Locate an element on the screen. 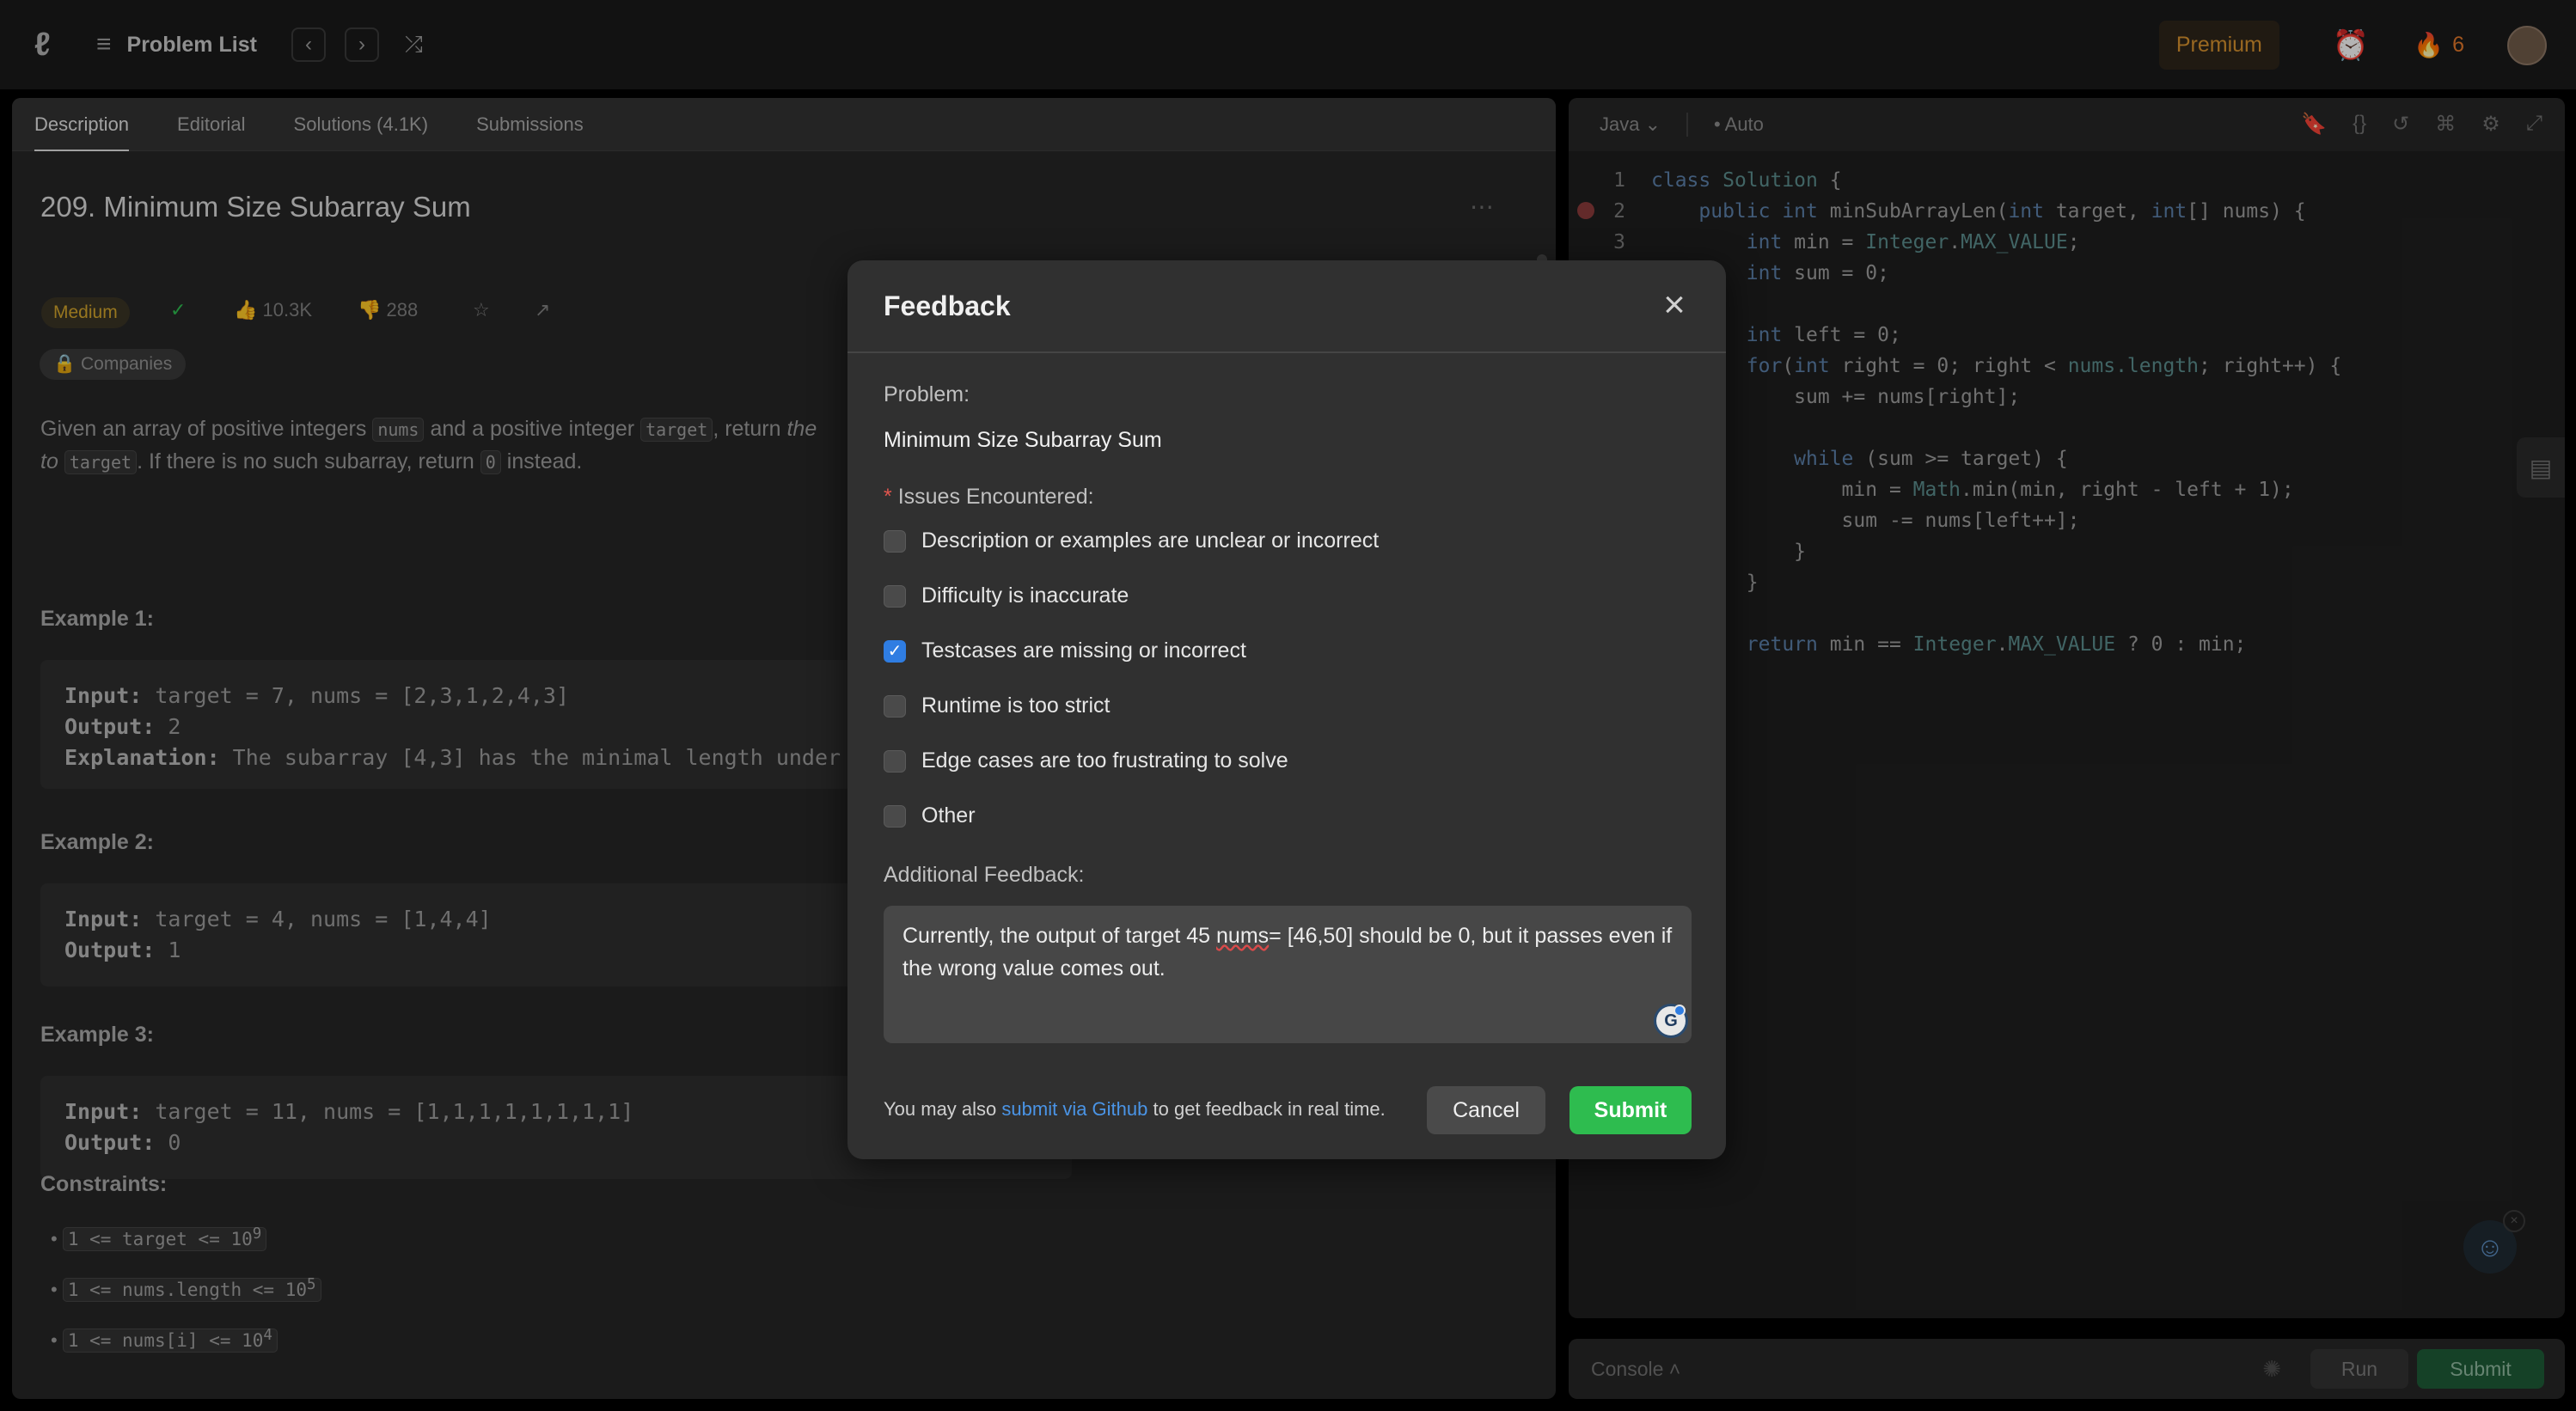 This screenshot has height=1411, width=2576. footer-text: to get feedback in real time. is located at coordinates (1269, 1109).